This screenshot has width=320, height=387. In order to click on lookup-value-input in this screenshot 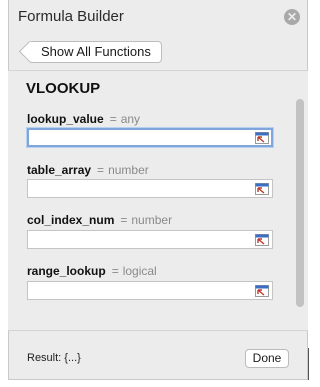, I will do `click(150, 137)`.